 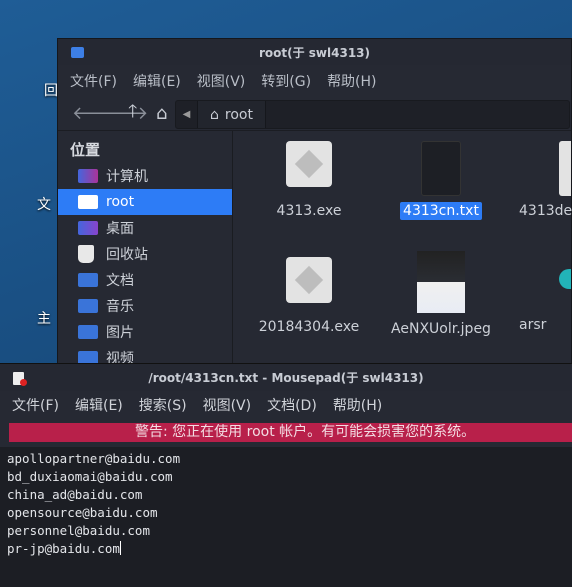 What do you see at coordinates (533, 325) in the screenshot?
I see `file-name: arsr` at bounding box center [533, 325].